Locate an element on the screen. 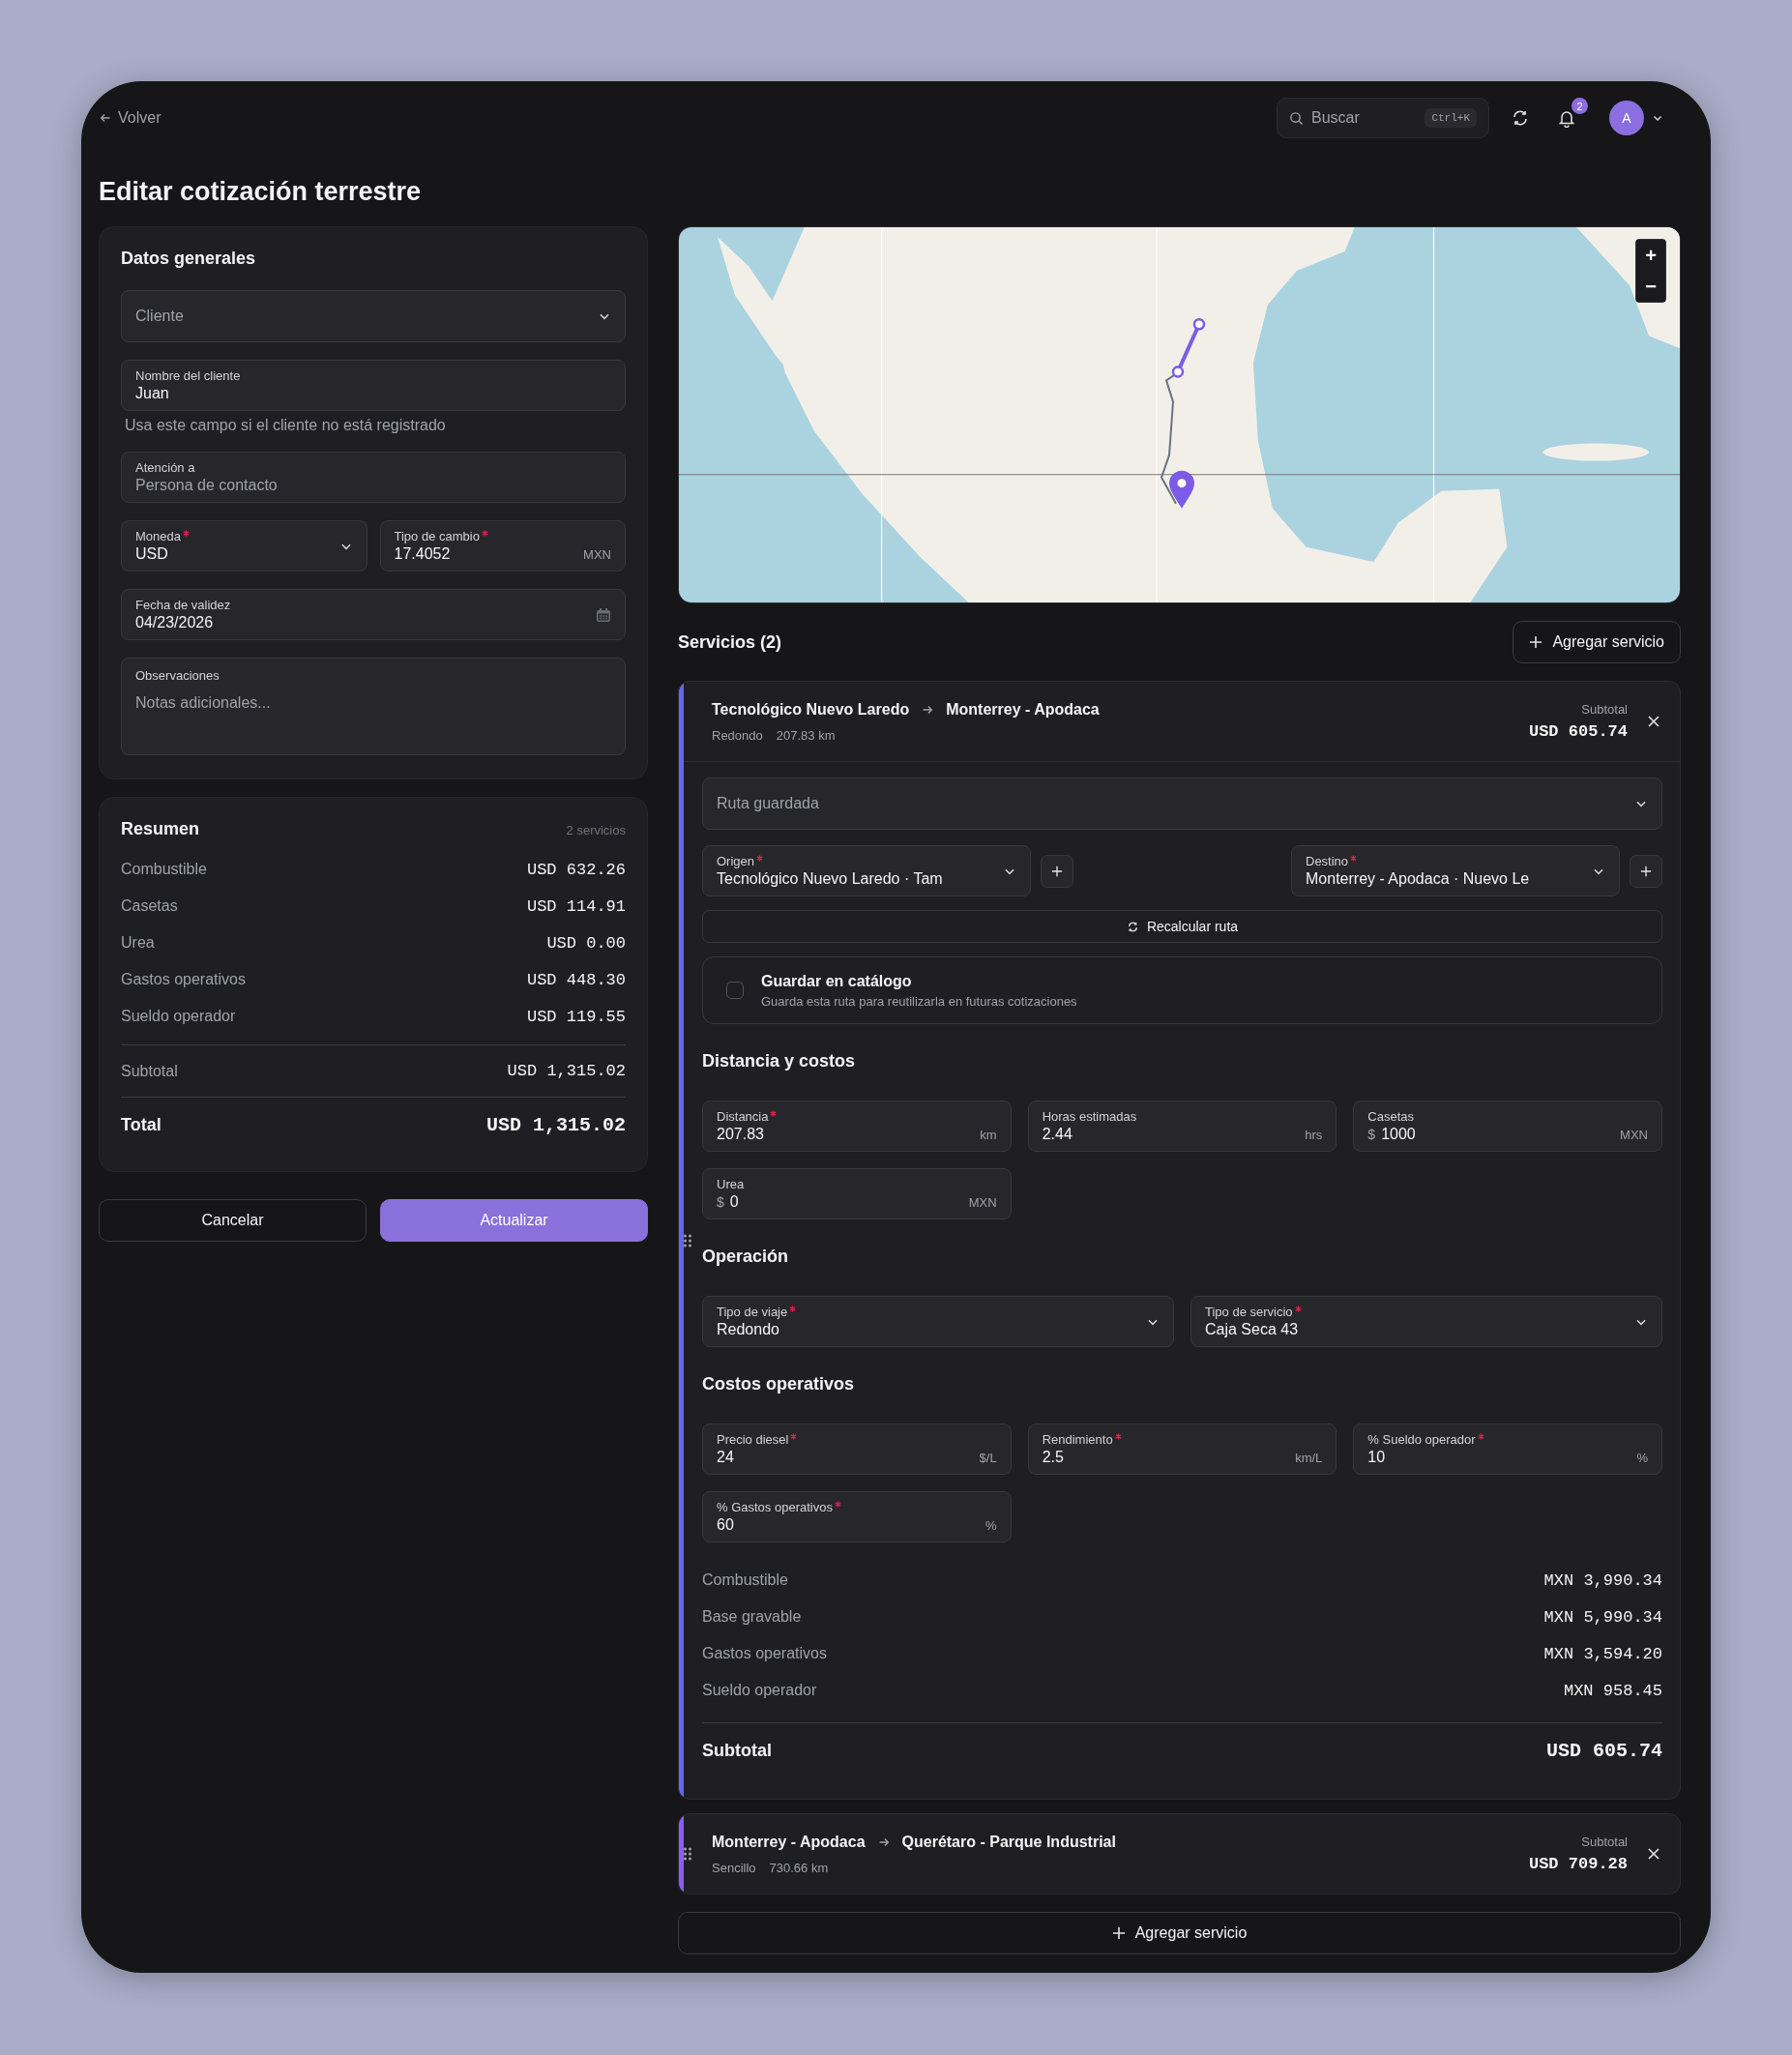 This screenshot has height=2055, width=1792. cost-value: MXN 3,594.20 is located at coordinates (1603, 1653).